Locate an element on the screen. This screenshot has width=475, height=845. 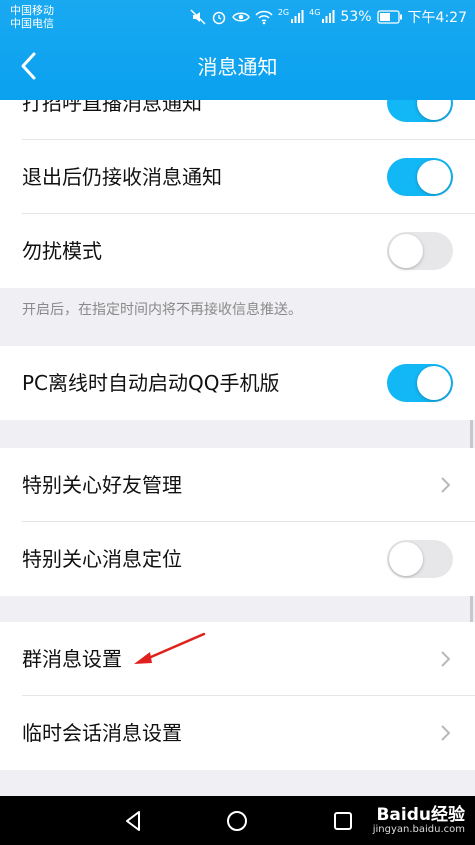
eye-icon is located at coordinates (241, 17).